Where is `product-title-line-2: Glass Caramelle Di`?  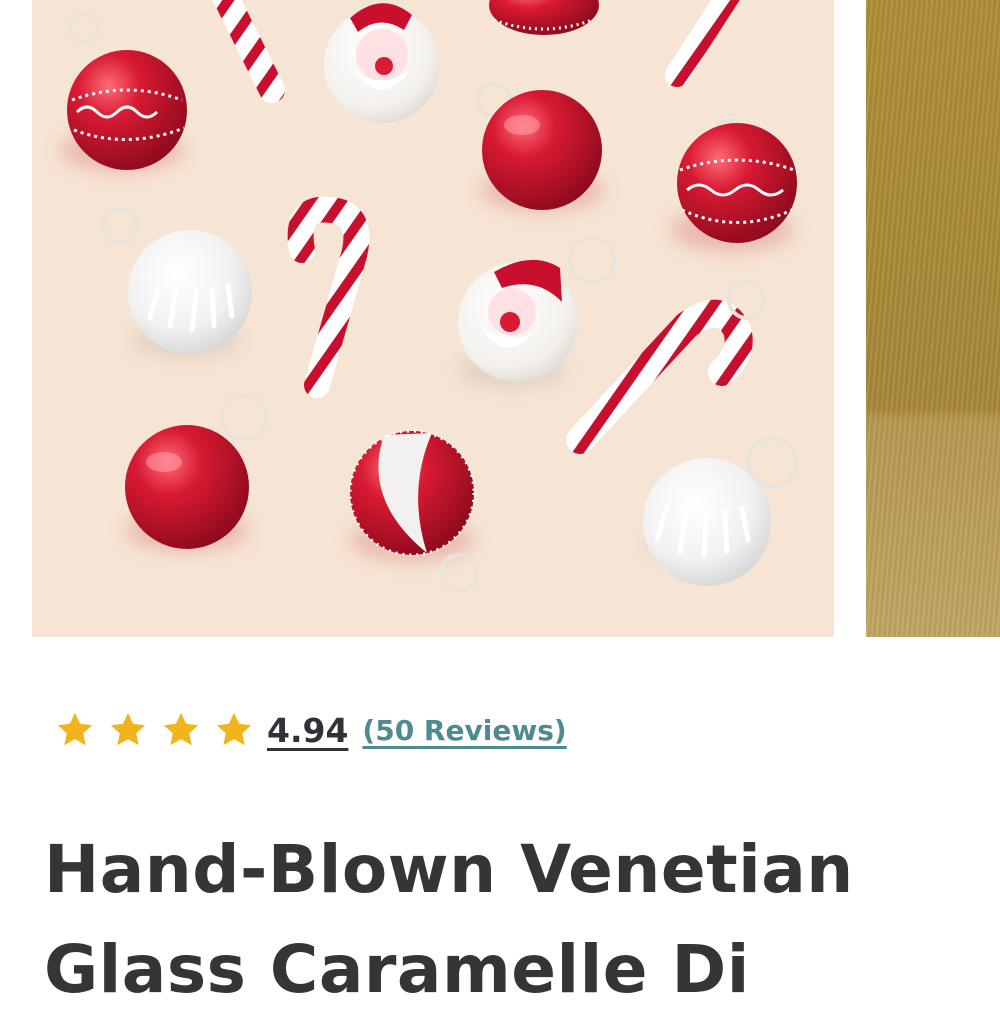
product-title-line-2: Glass Caramelle Di is located at coordinates (397, 969).